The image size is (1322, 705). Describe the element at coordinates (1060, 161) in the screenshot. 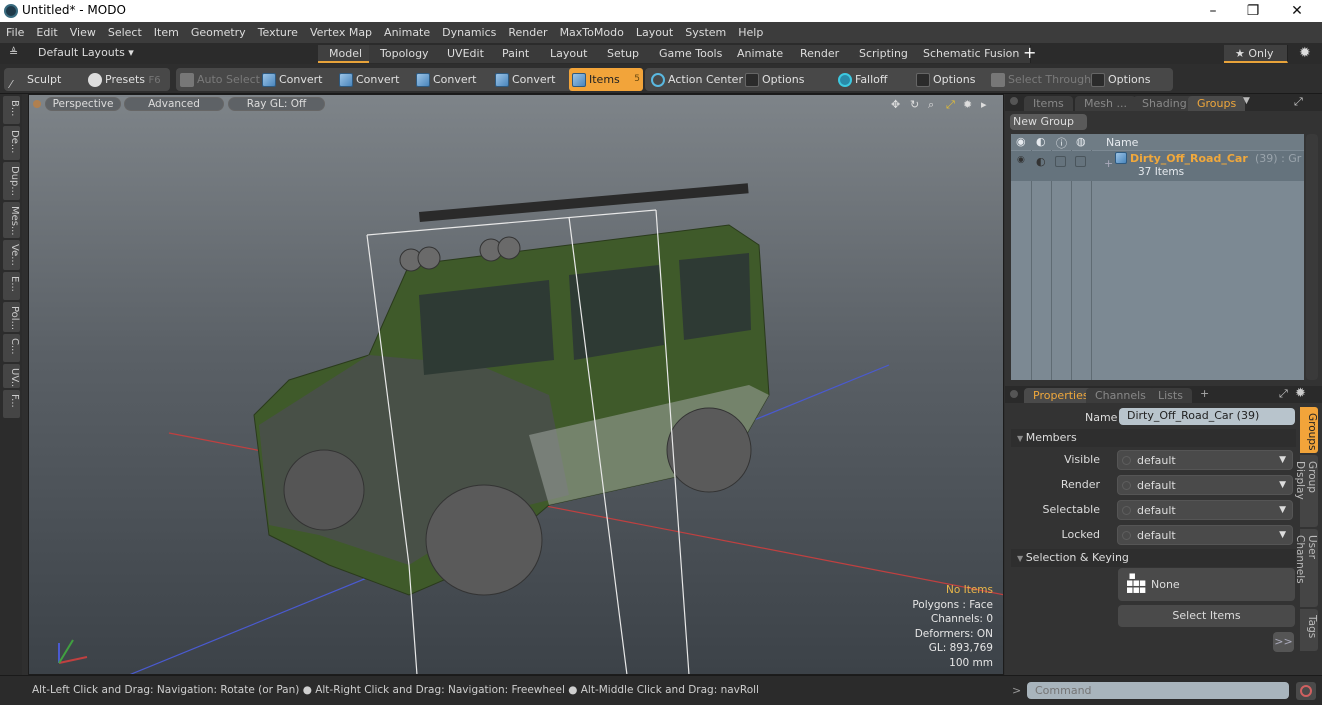

I see `lock-checkbox` at that location.